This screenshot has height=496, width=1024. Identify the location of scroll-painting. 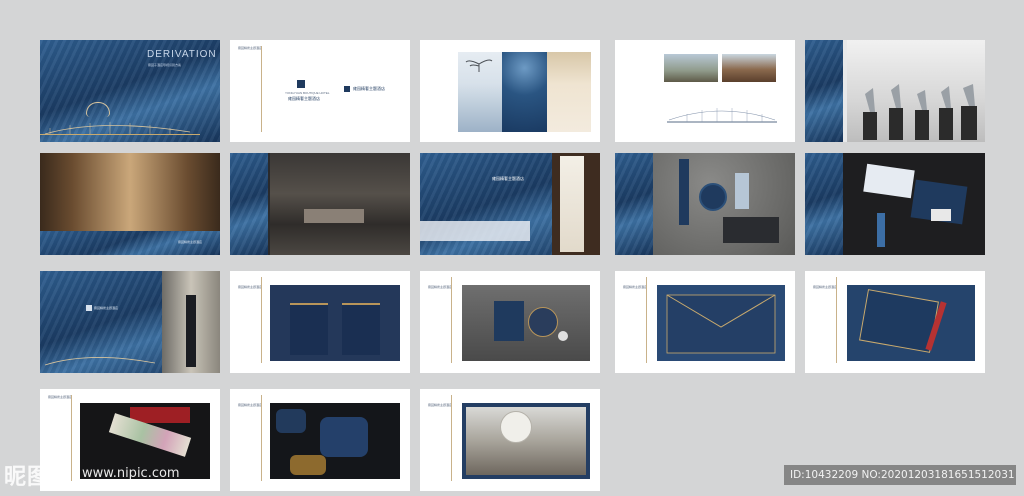
(572, 204).